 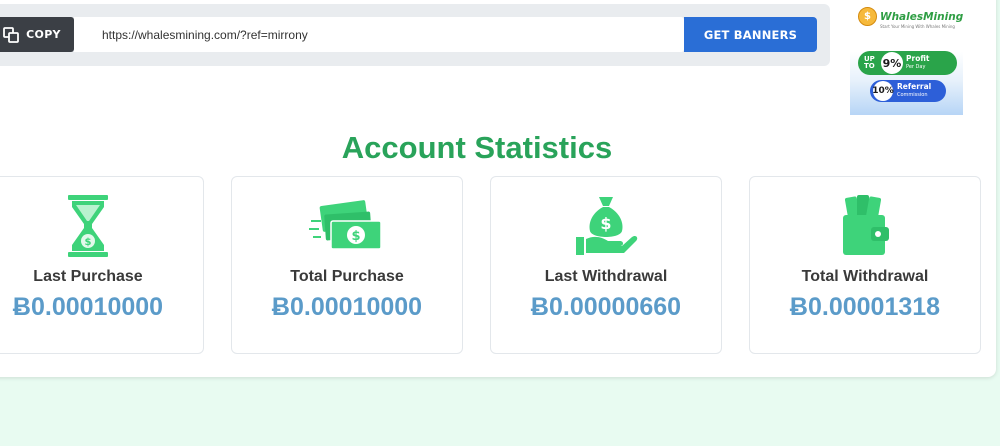 I want to click on ad-profit-pill: UP TO 9% Profit Per Day, so click(x=907, y=63).